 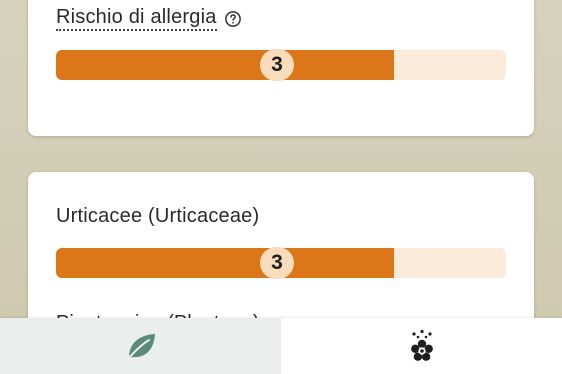 What do you see at coordinates (277, 263) in the screenshot?
I see `pollen-level-badge: 3` at bounding box center [277, 263].